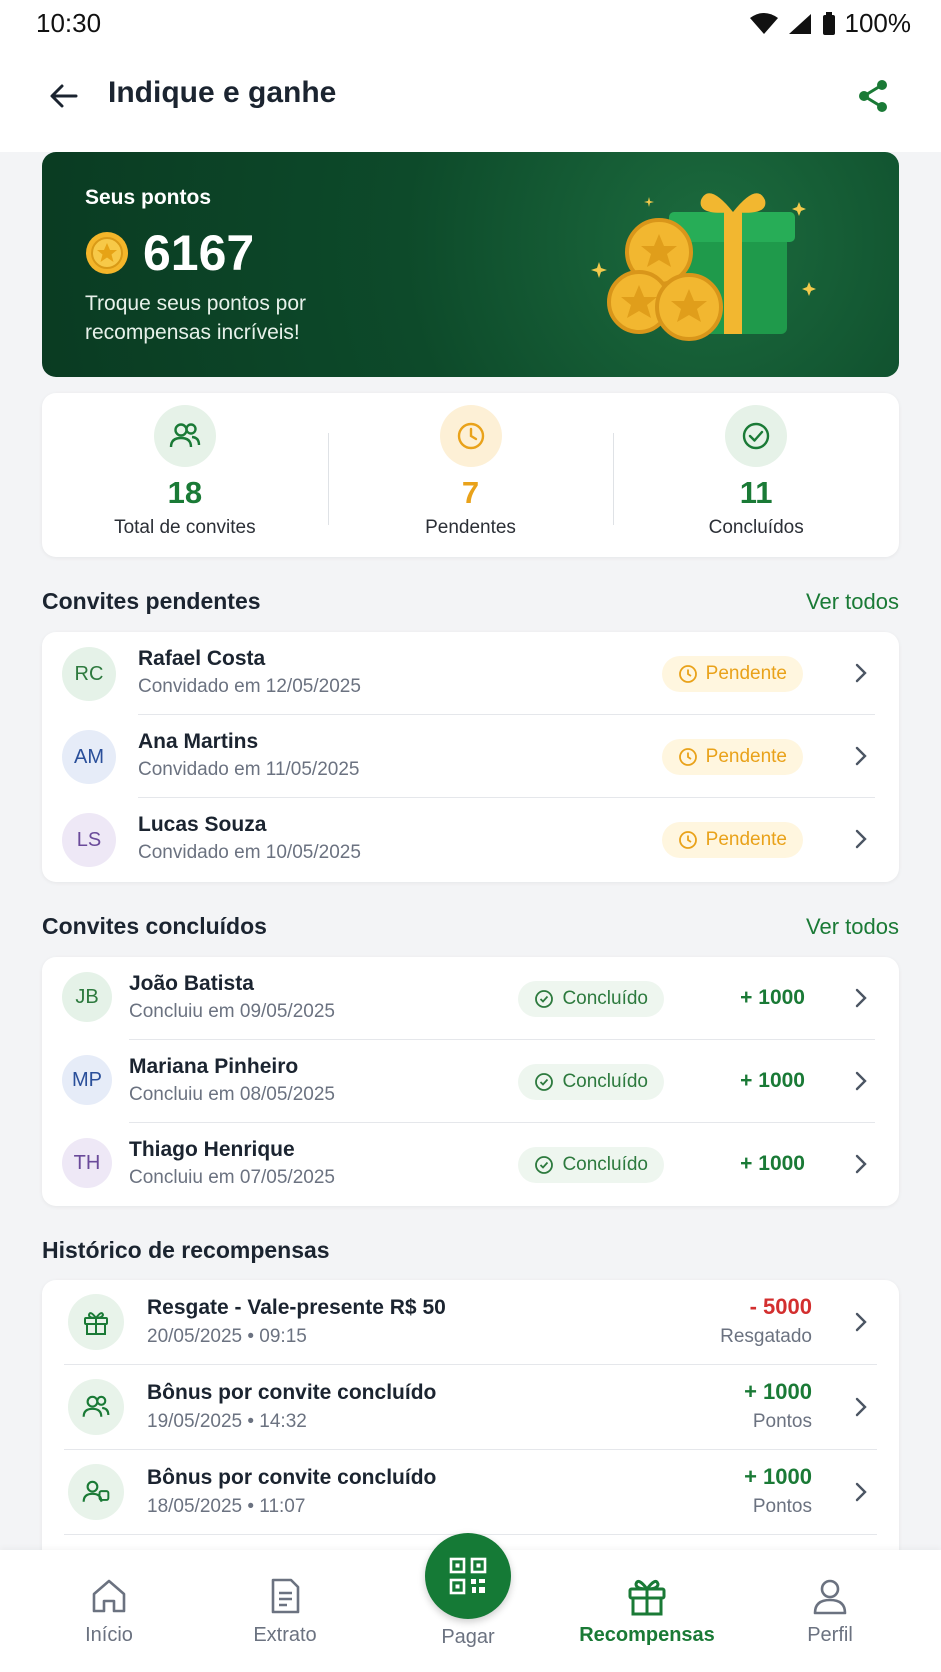 The height and width of the screenshot is (1672, 941). I want to click on home-icon, so click(109, 1596).